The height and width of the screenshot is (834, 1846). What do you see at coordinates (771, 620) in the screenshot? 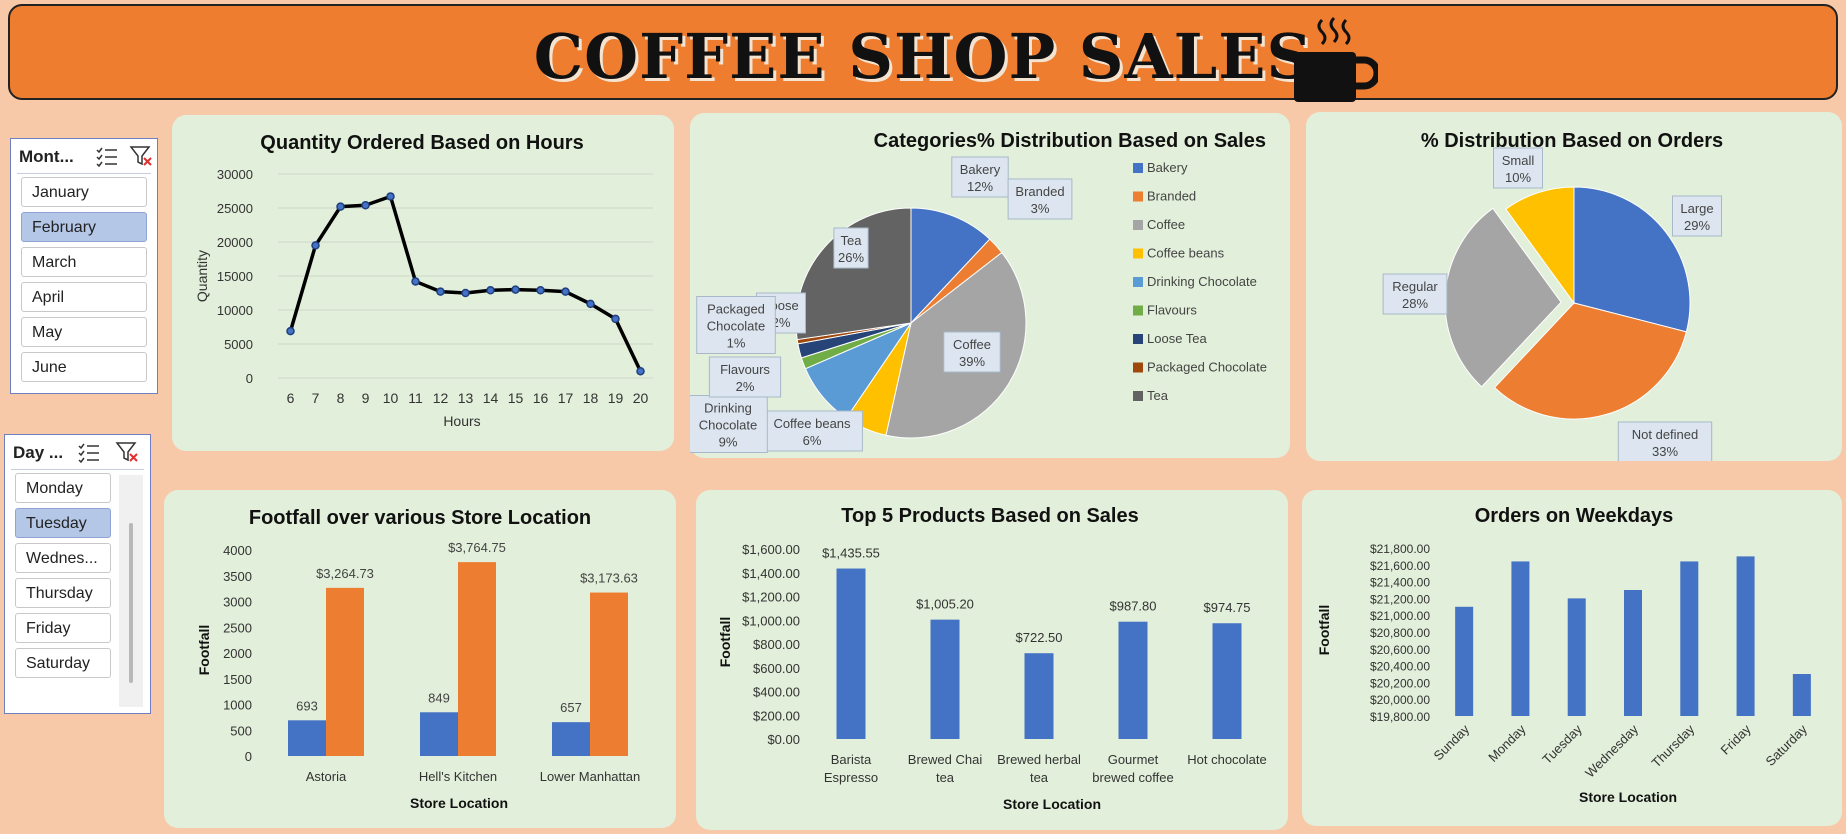
I see `y-tick-label: $1,000.00` at bounding box center [771, 620].